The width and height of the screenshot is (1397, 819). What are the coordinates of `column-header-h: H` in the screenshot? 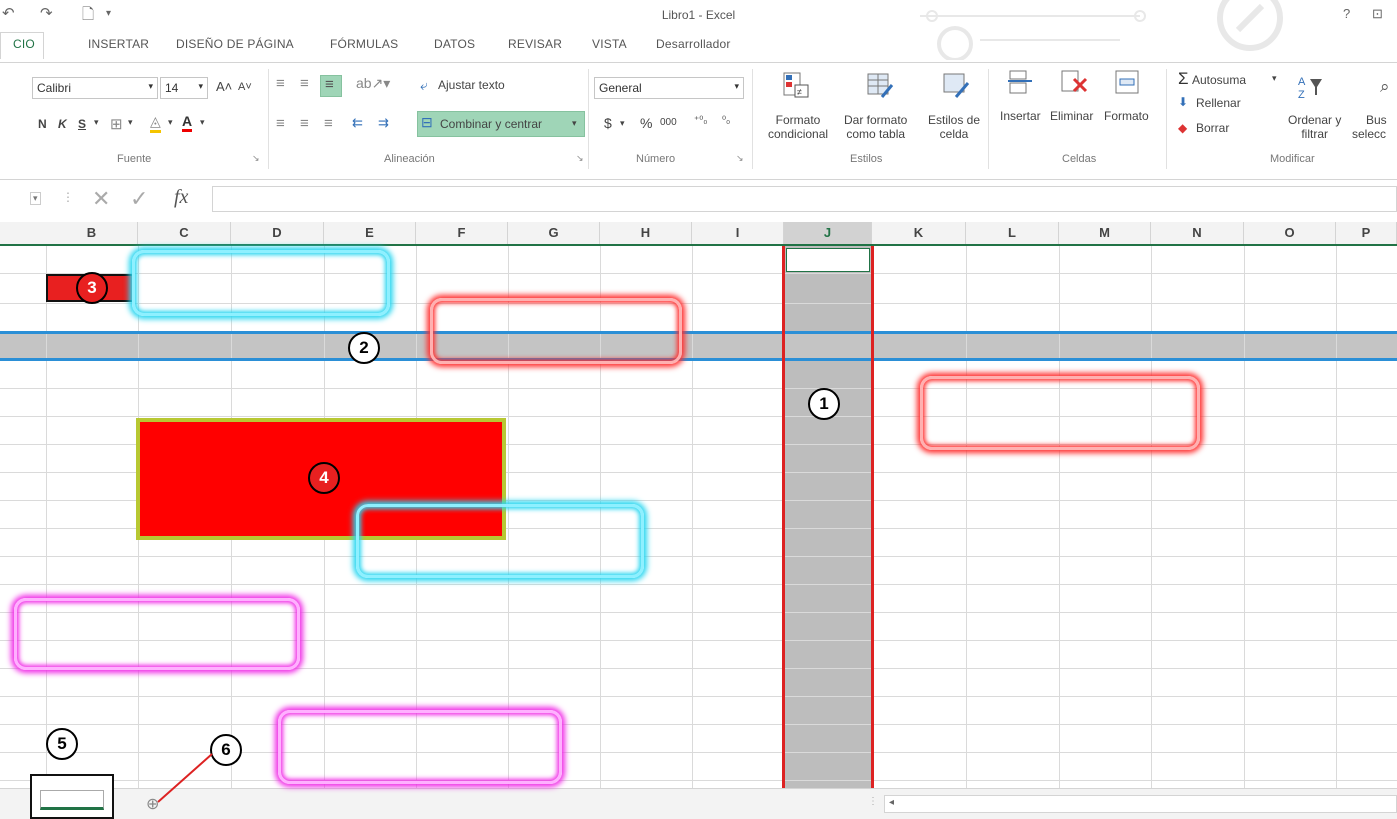 It's located at (646, 233).